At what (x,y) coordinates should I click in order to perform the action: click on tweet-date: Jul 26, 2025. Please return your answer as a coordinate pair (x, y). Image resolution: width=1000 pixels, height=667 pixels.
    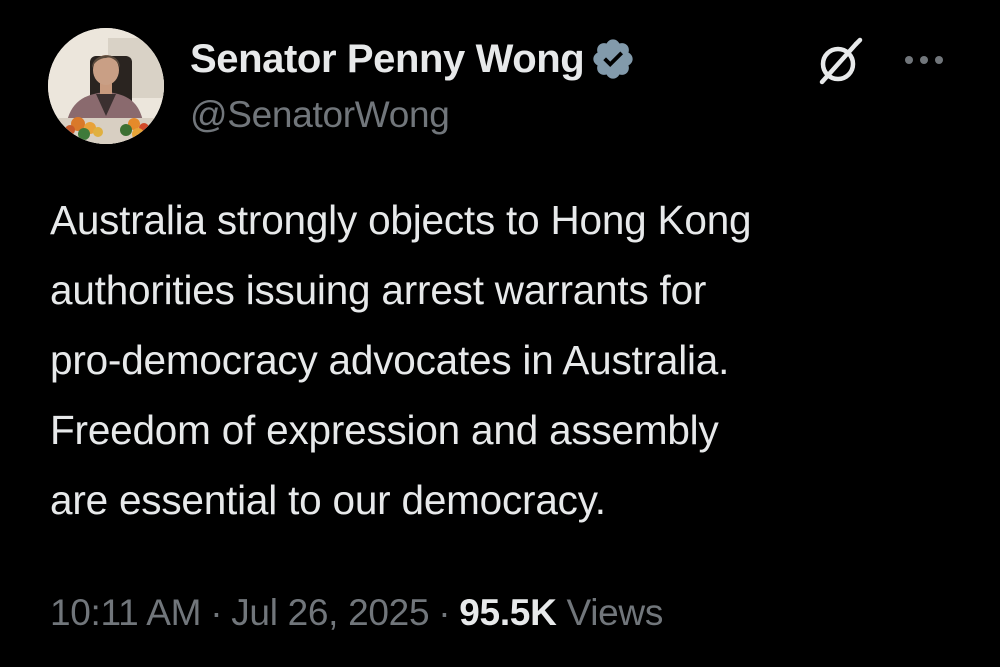
    Looking at the image, I should click on (330, 612).